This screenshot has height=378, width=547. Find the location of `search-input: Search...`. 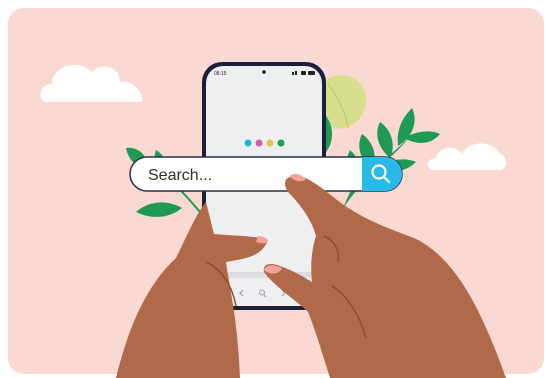

search-input: Search... is located at coordinates (180, 175).